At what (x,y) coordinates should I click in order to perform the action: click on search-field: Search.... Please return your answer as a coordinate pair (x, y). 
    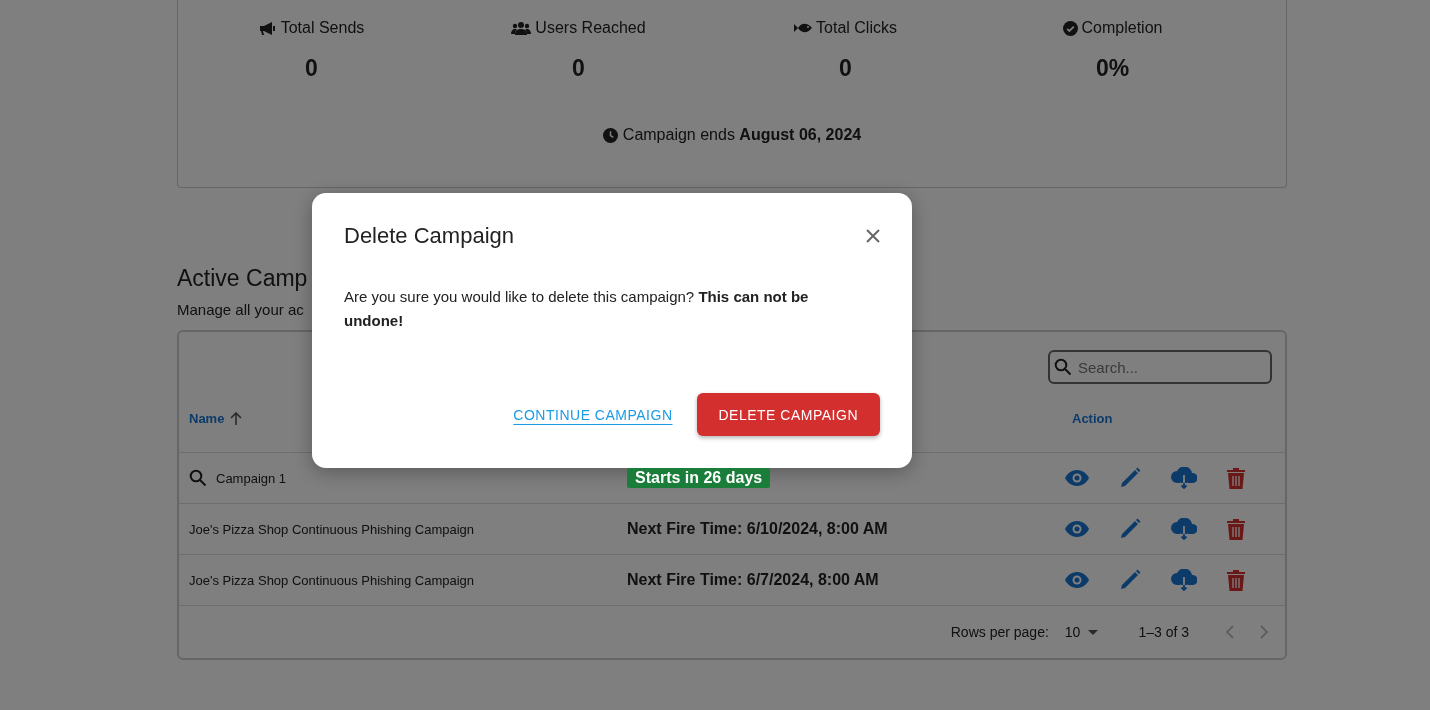
    Looking at the image, I should click on (1160, 367).